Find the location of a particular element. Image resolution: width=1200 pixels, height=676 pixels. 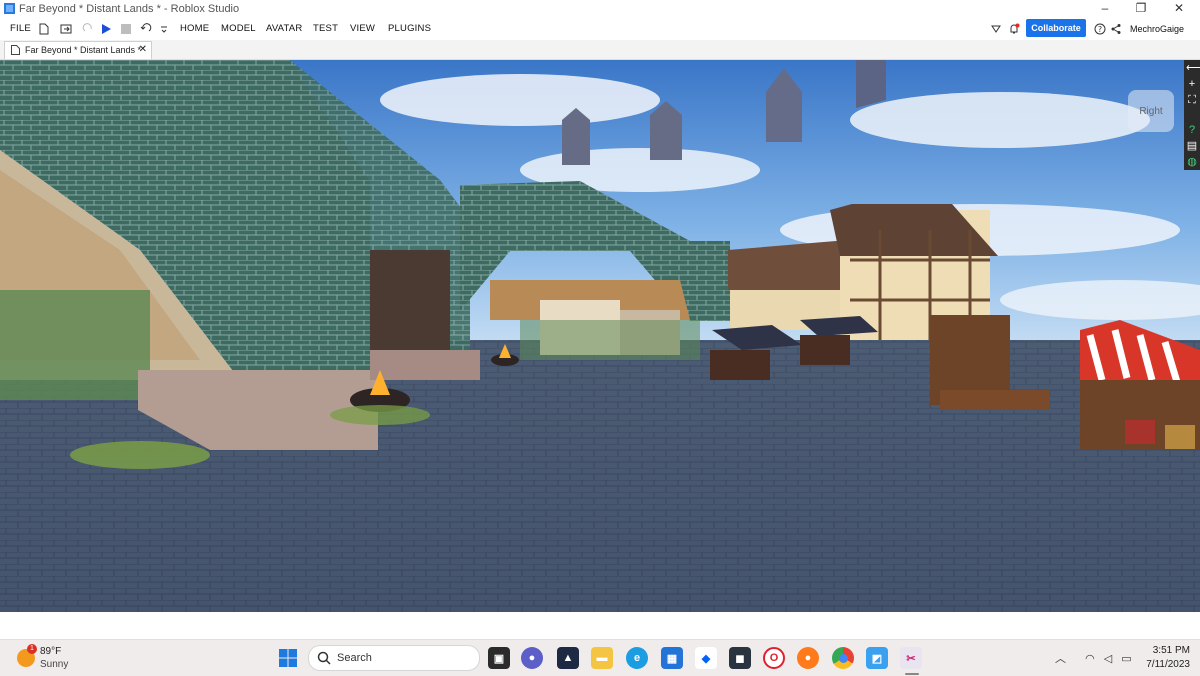

view-cube-face-label: Right is located at coordinates (1151, 111).